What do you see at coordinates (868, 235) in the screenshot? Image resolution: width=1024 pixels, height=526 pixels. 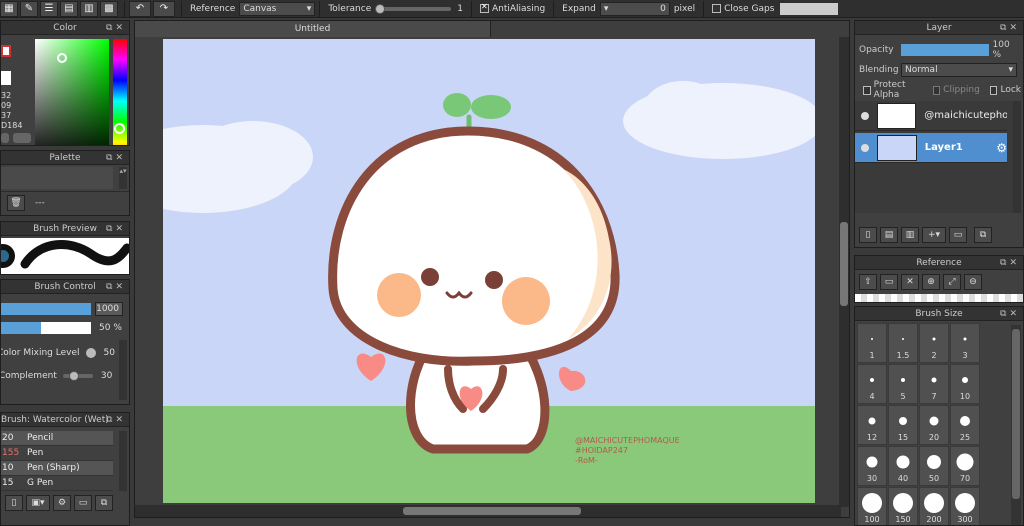 I see `new-layer-icon: ▯` at bounding box center [868, 235].